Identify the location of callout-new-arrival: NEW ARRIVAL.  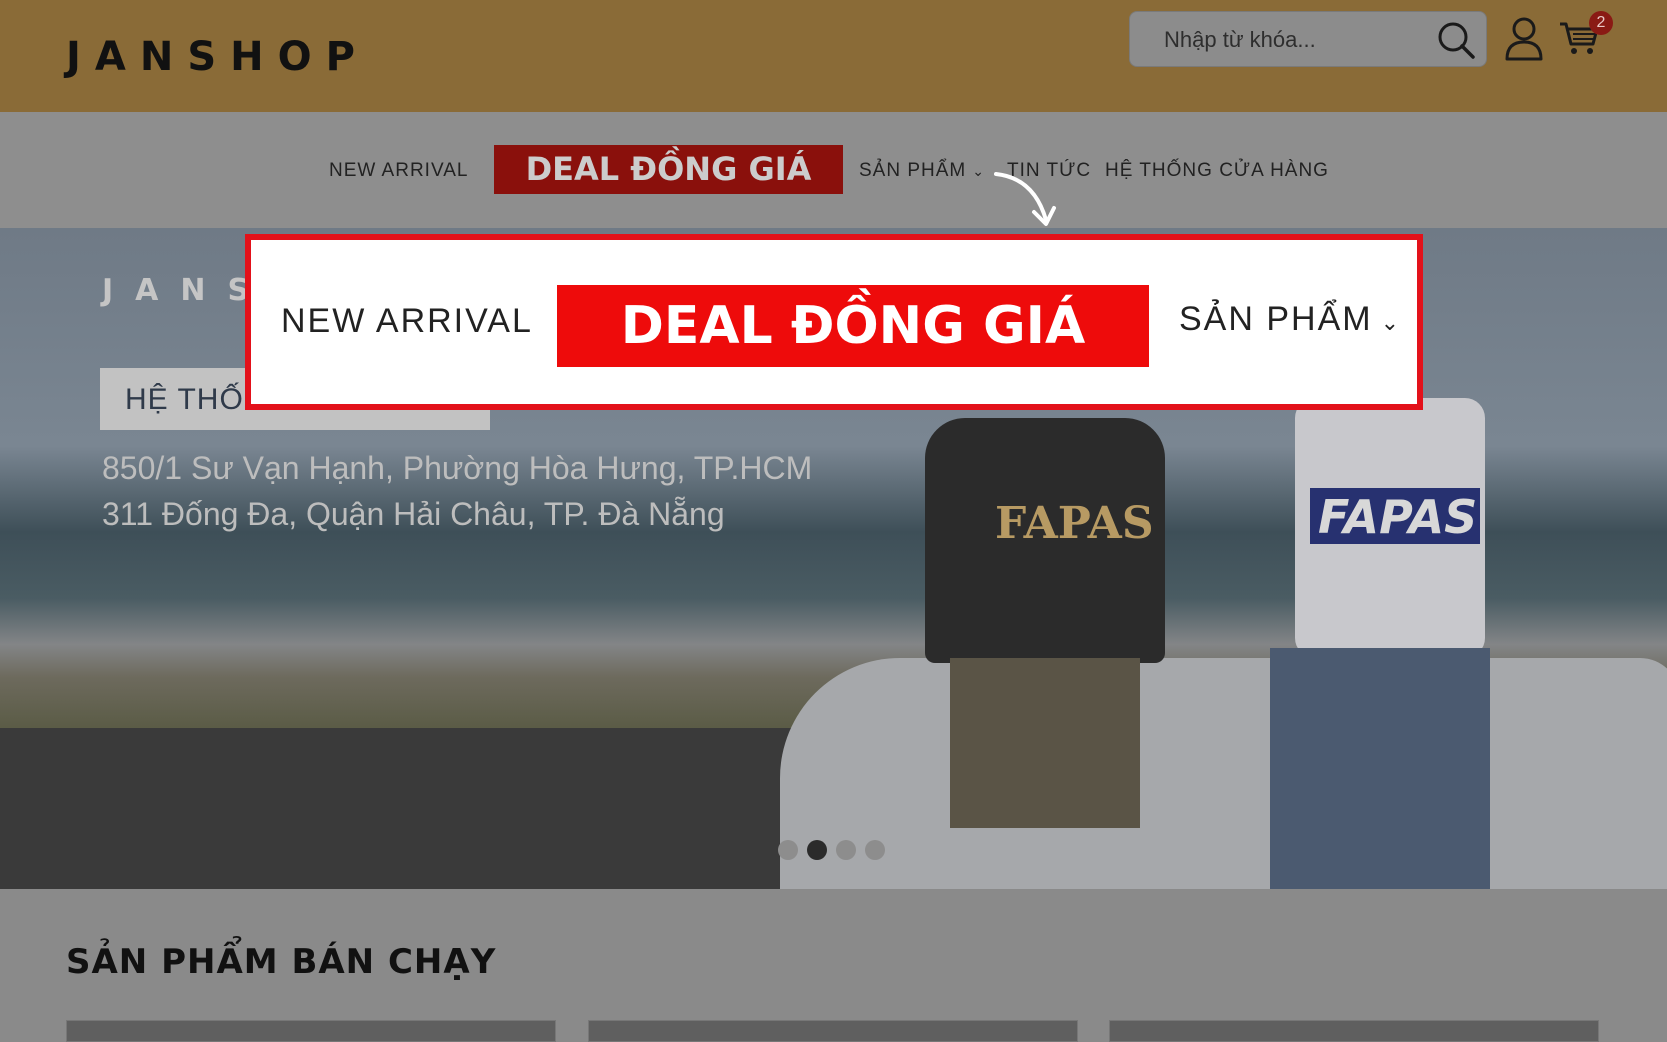
(407, 321).